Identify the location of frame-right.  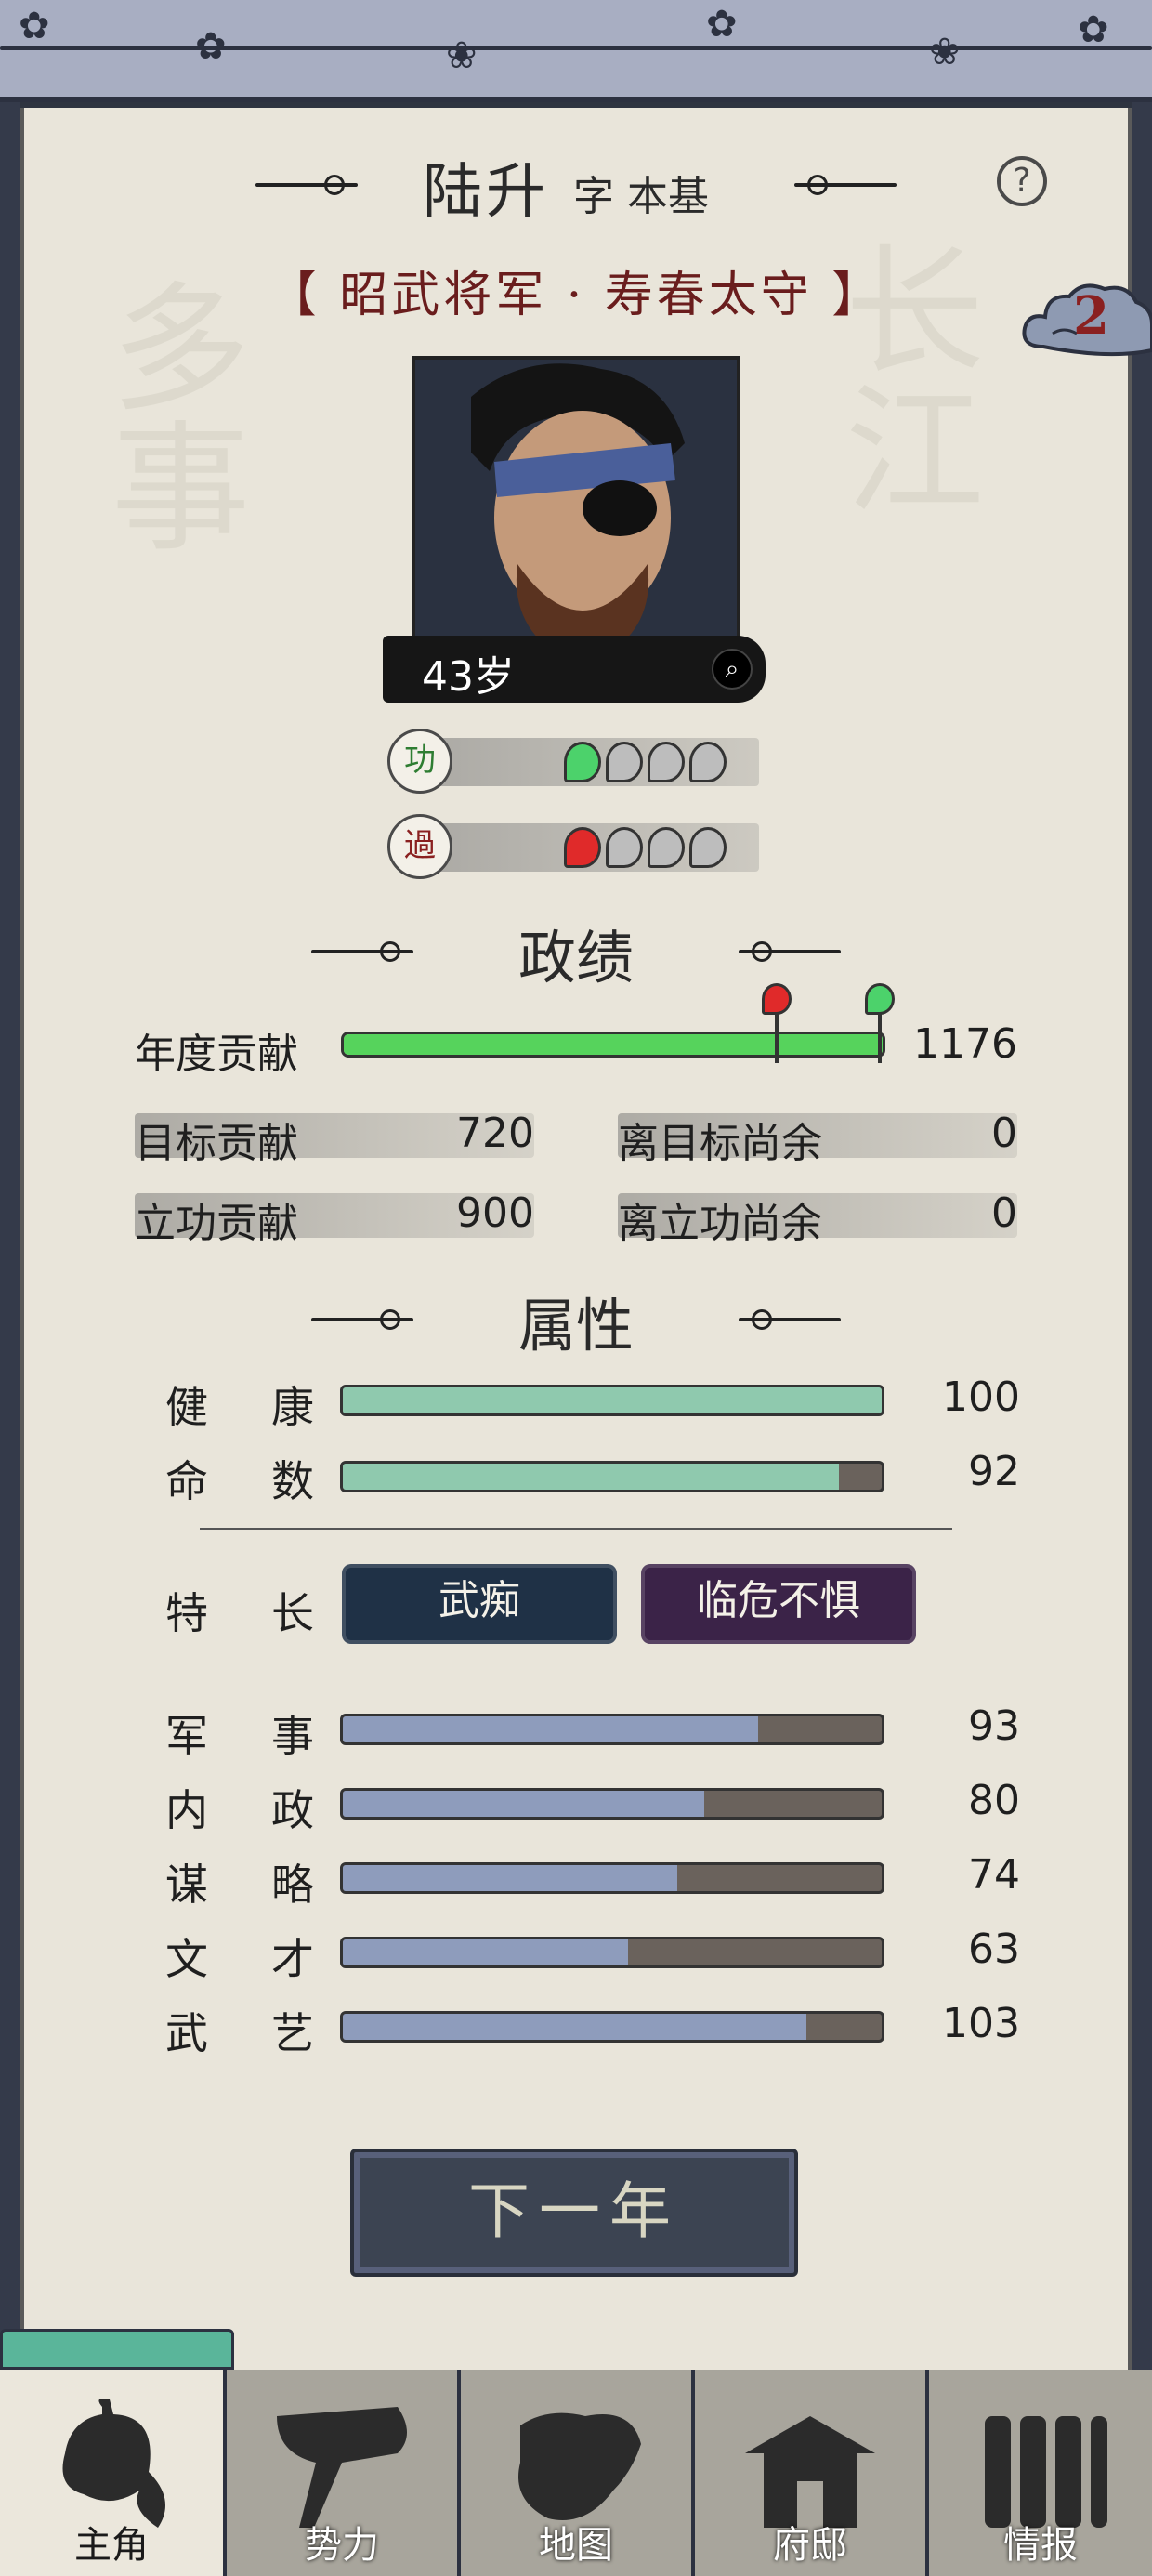
(1142, 1236).